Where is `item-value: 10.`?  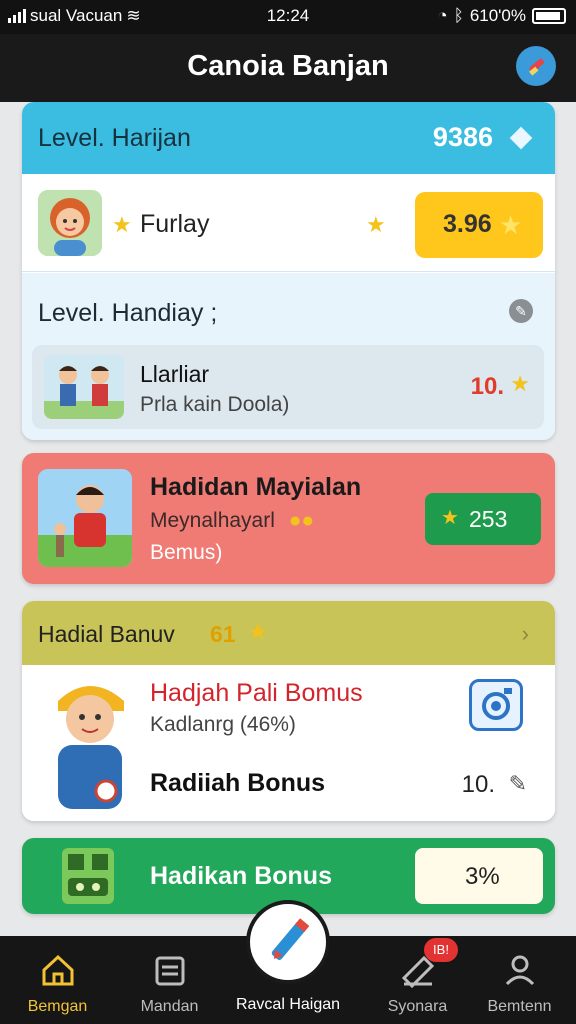 item-value: 10. is located at coordinates (487, 386).